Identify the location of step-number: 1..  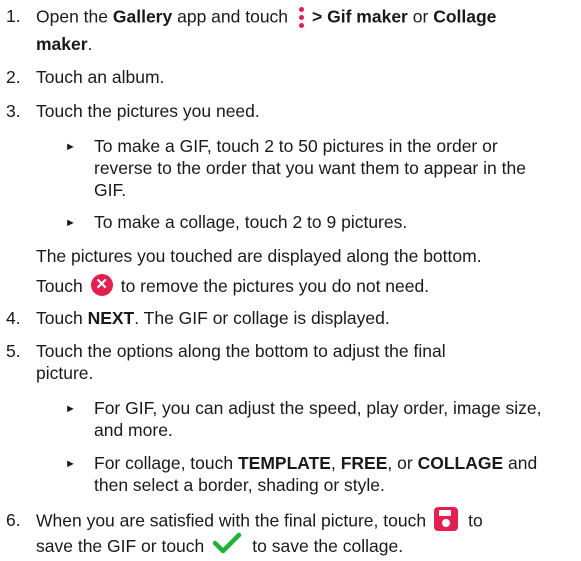
(13, 16).